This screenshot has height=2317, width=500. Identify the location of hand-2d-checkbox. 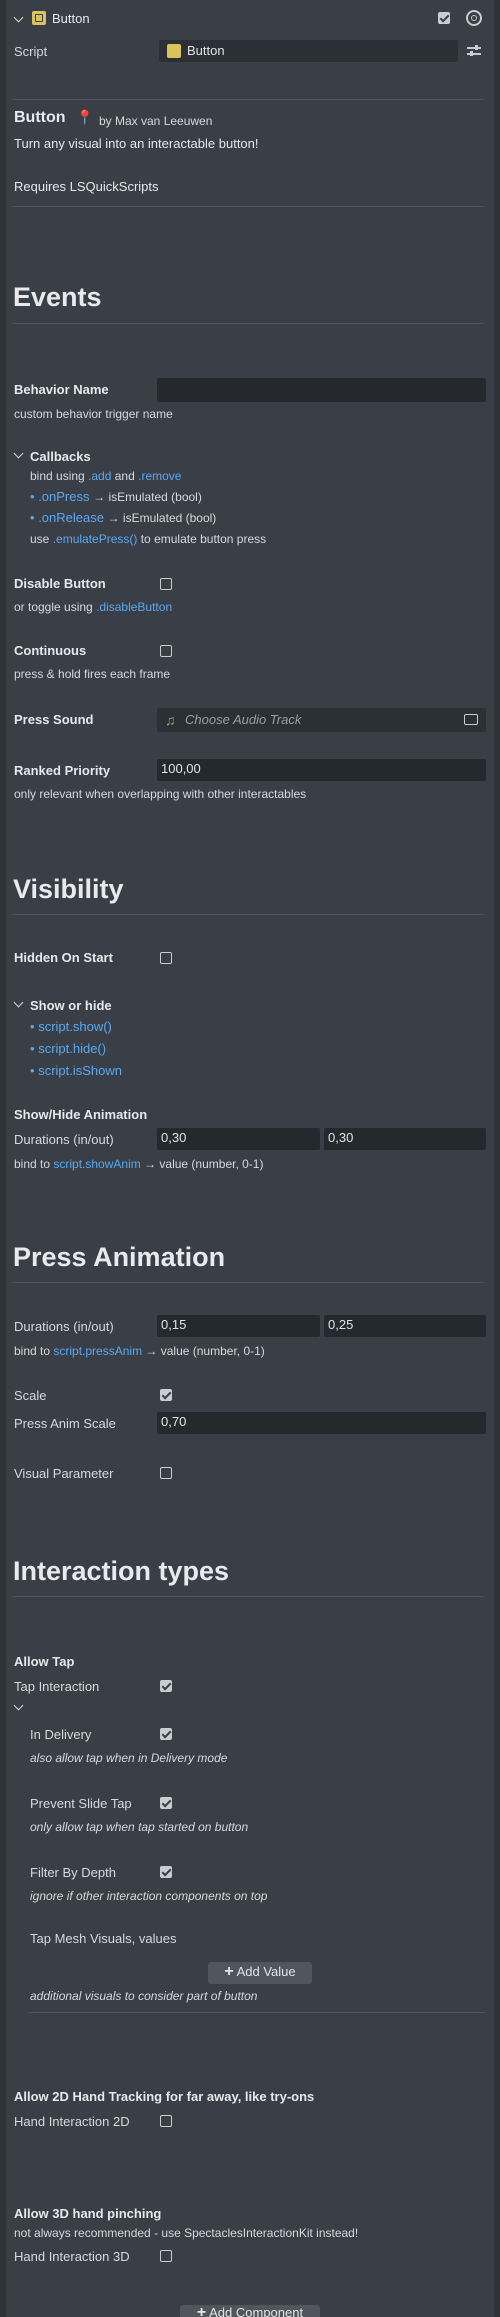
(166, 2121).